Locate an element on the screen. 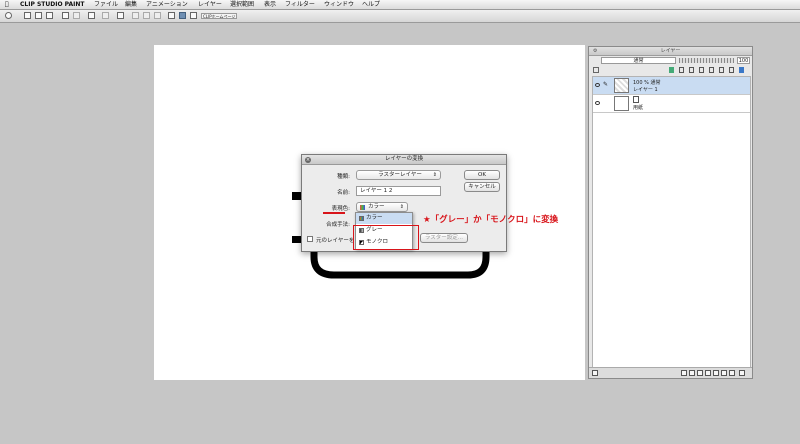 This screenshot has height=444, width=800. panel-menu-icon: ⚙ is located at coordinates (595, 51).